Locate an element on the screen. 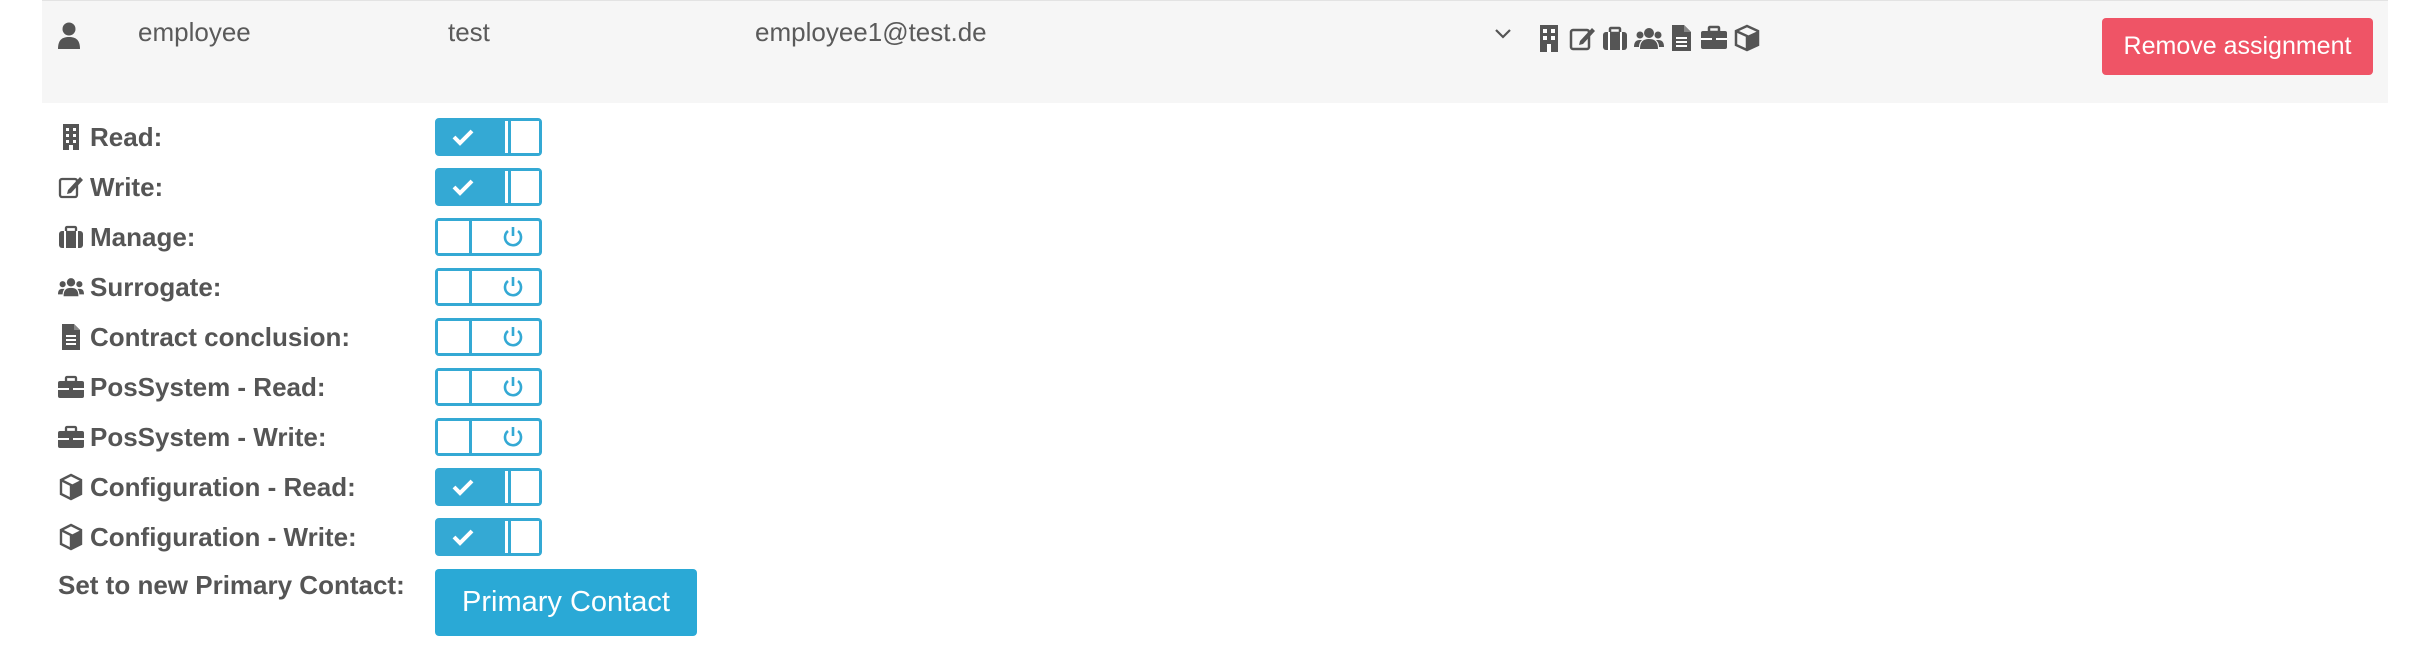 Image resolution: width=2431 pixels, height=650 pixels. remove-assignment-button: Remove assignment is located at coordinates (2237, 46).